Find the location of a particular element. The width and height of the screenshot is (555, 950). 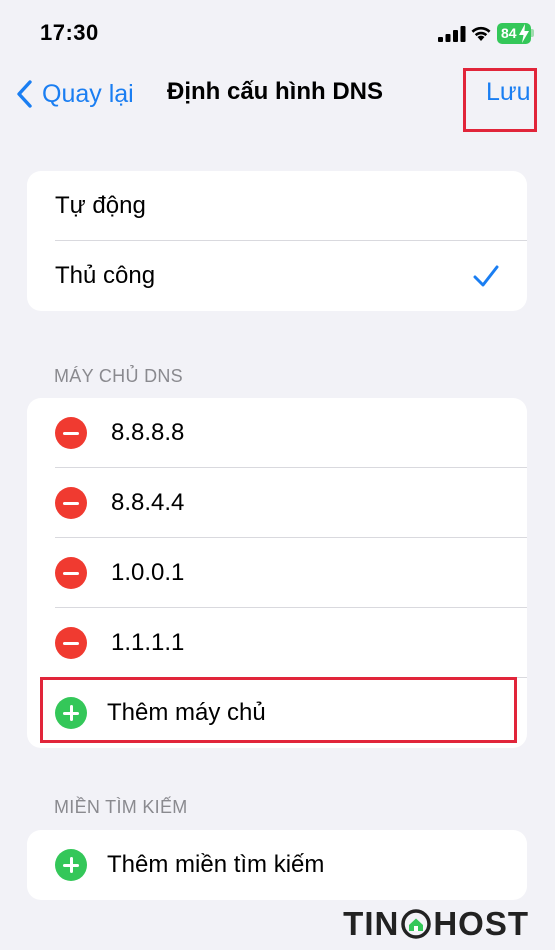

dns-server-row: 8.8.4.4 is located at coordinates (277, 503).